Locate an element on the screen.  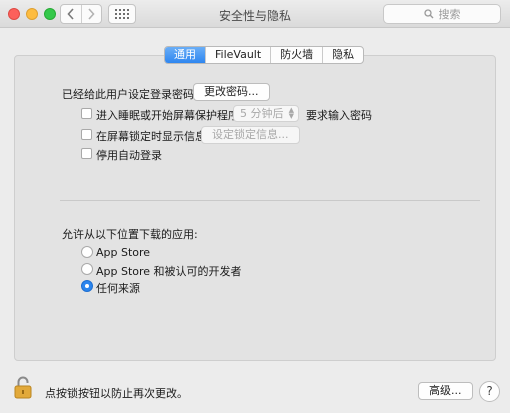
tab-filevault: FileVault is located at coordinates (237, 55).